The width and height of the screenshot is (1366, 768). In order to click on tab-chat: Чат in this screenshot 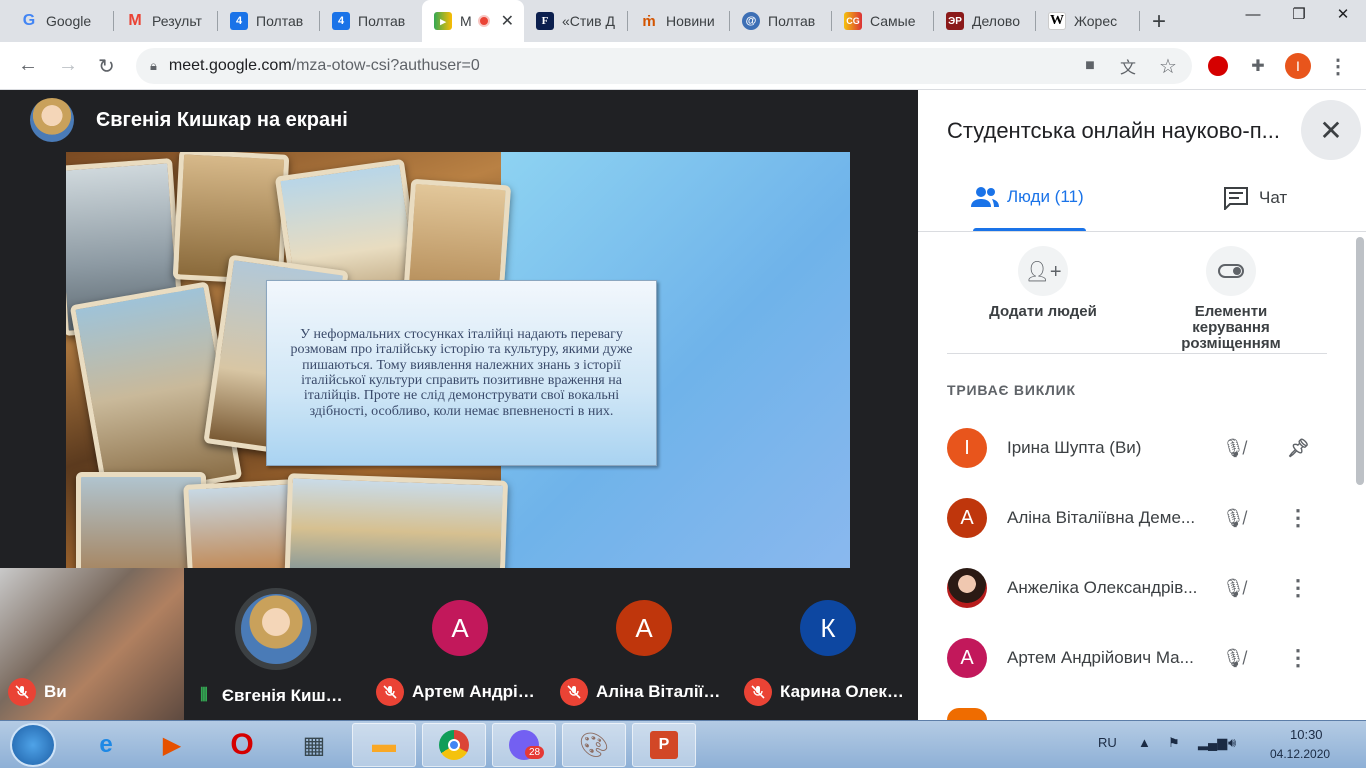, I will do `click(1255, 198)`.